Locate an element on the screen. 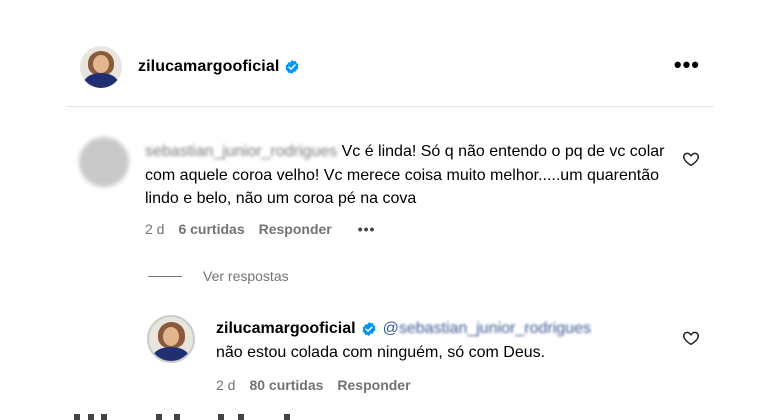  comment-reply-button: Responder is located at coordinates (295, 229).